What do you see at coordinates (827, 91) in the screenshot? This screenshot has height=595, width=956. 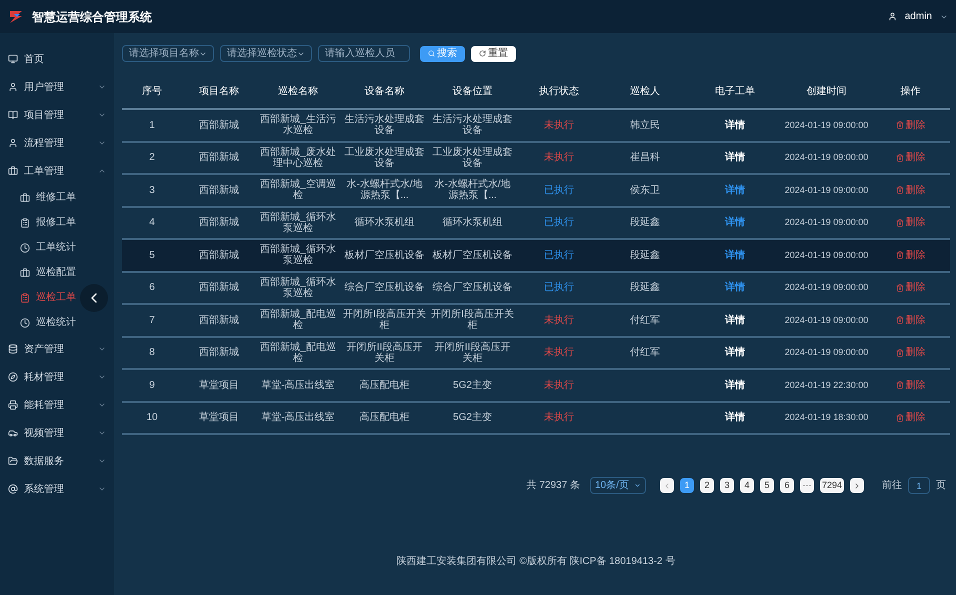 I see `column-header: 创建时间` at bounding box center [827, 91].